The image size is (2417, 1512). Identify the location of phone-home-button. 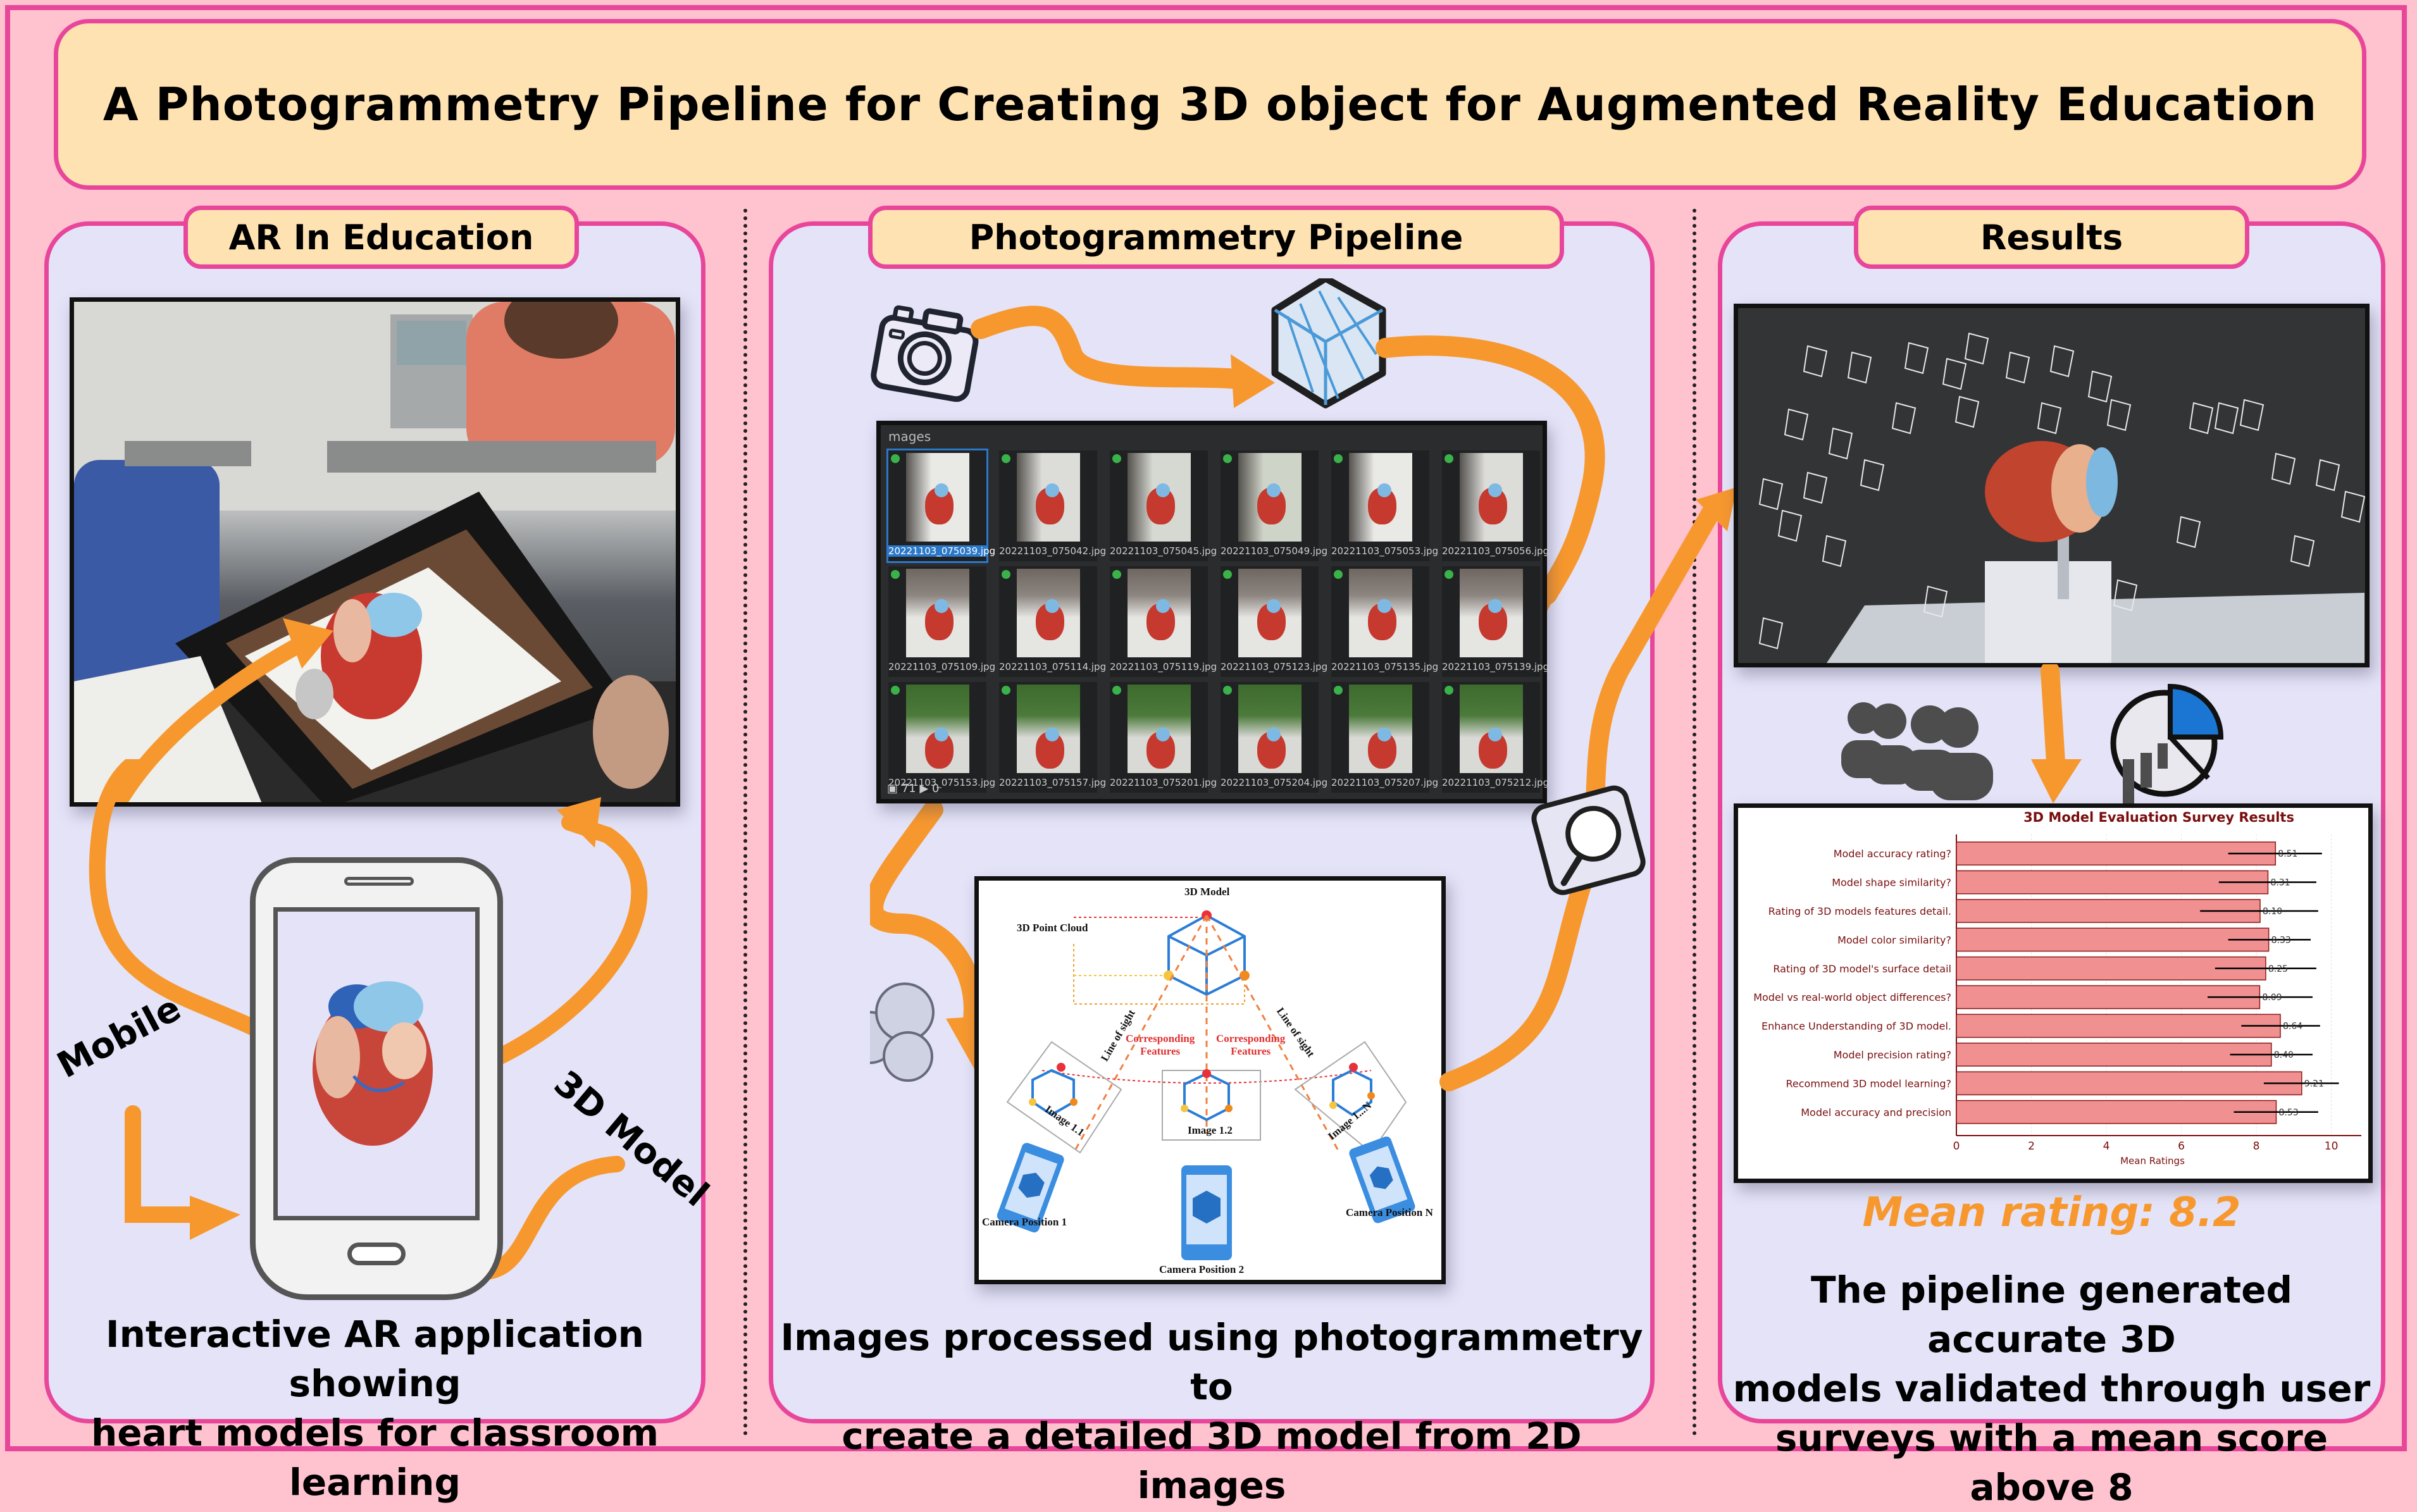
(376, 1253).